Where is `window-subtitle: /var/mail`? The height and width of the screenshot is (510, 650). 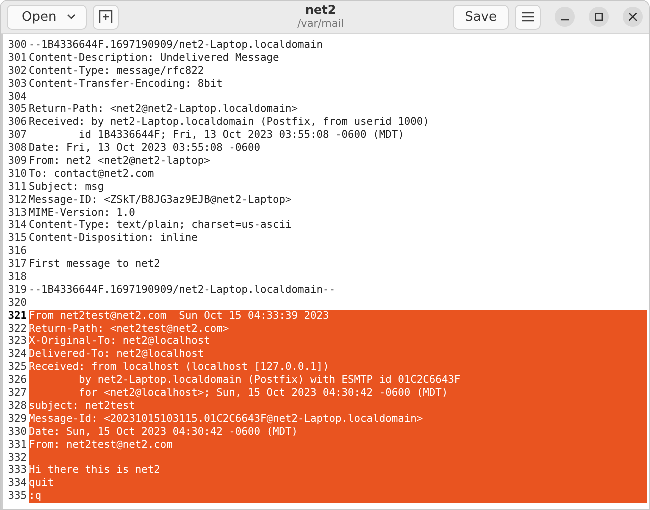
window-subtitle: /var/mail is located at coordinates (321, 24).